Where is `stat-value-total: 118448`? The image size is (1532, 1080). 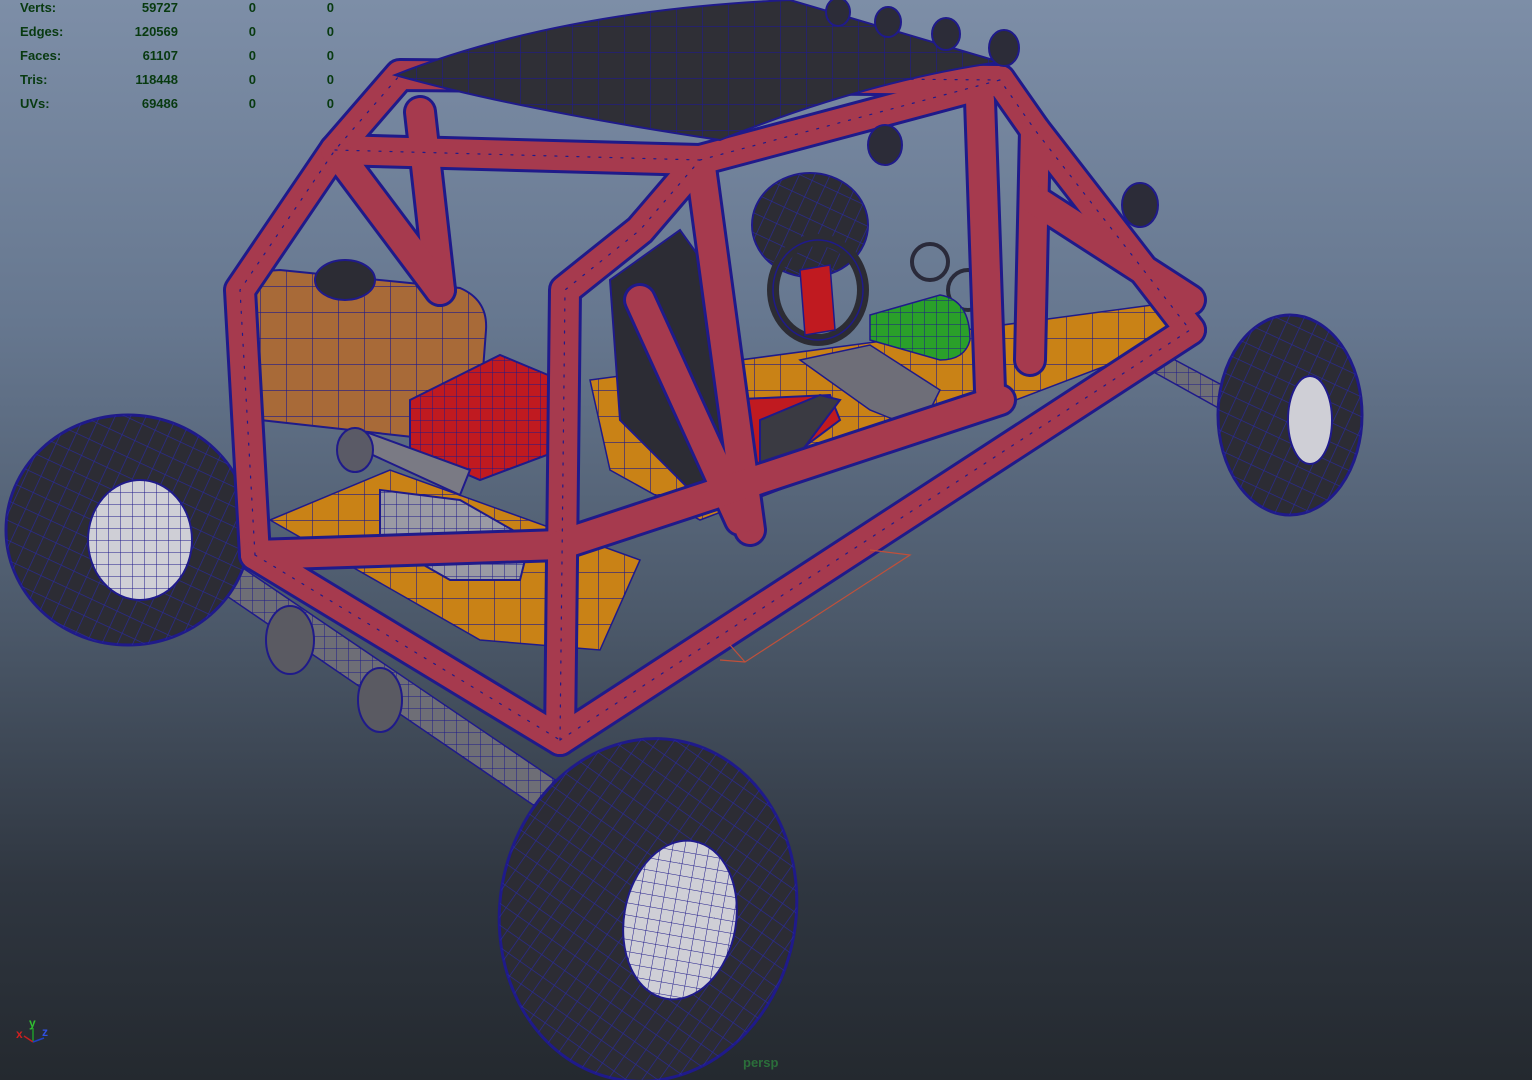
stat-value-total: 118448 is located at coordinates (156, 79).